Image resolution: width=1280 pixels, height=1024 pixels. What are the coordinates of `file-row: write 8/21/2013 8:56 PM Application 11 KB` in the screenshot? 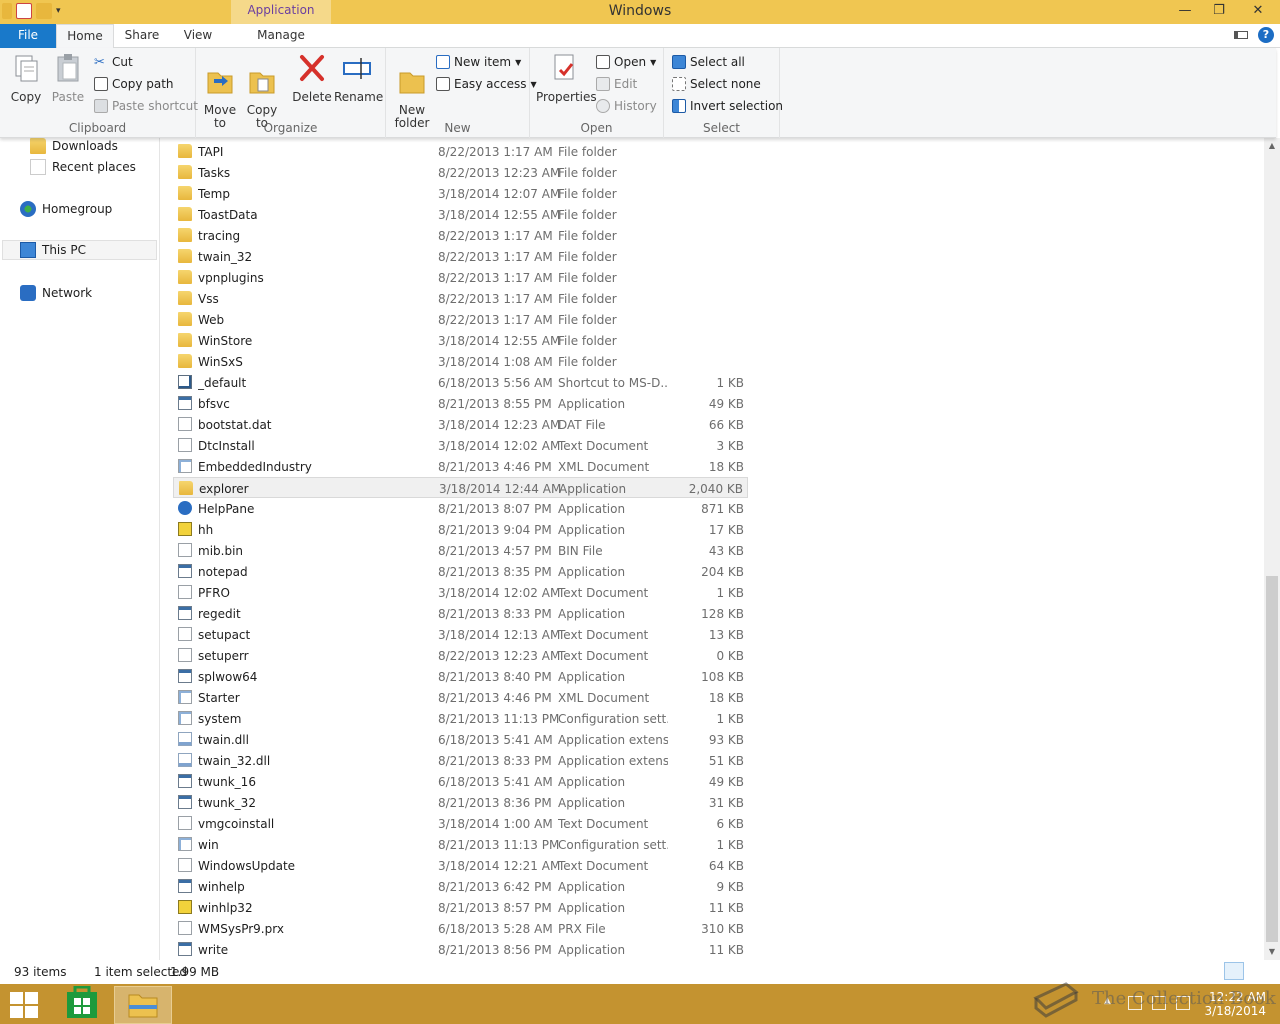 It's located at (460, 949).